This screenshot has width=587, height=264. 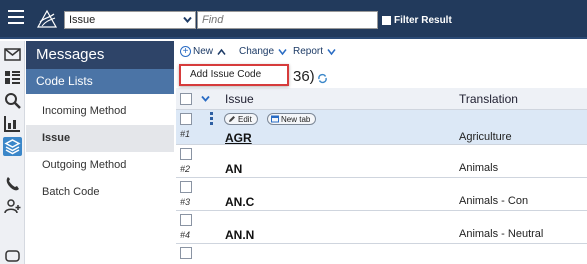 I want to click on new-menu-button: + New, so click(x=203, y=51).